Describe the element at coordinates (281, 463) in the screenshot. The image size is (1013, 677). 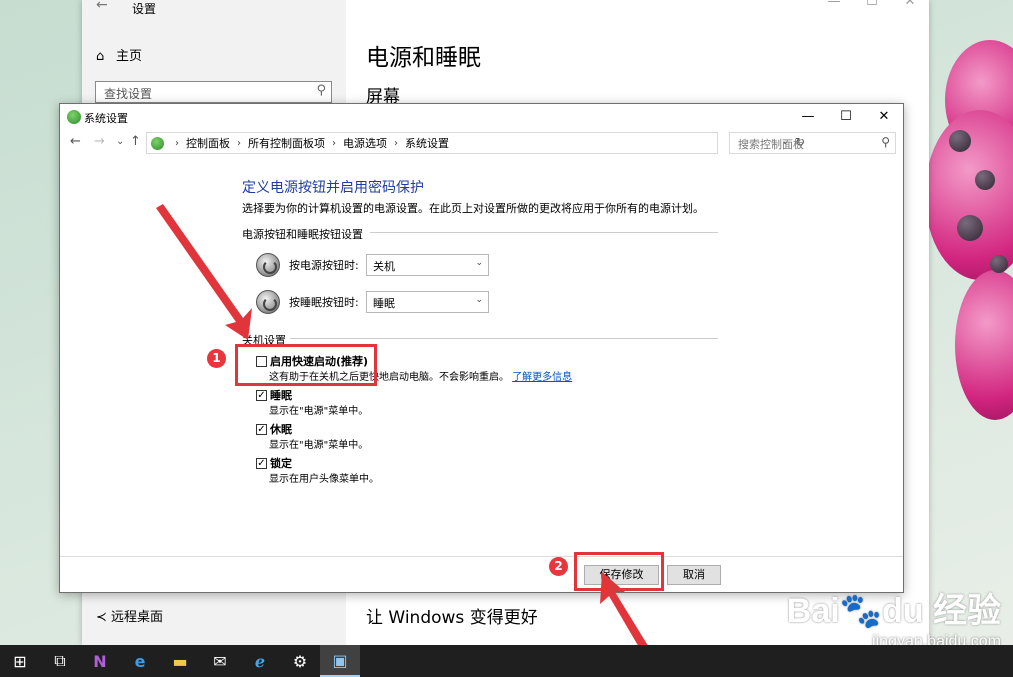
I see `lock-option-label: 锁定` at that location.